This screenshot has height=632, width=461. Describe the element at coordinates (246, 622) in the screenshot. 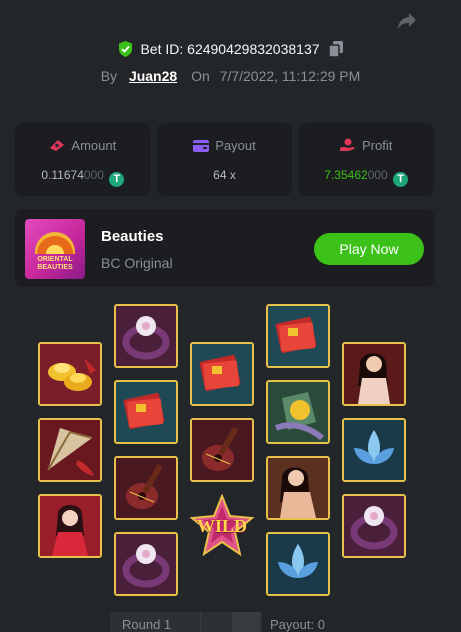

I see `round-stepper` at that location.